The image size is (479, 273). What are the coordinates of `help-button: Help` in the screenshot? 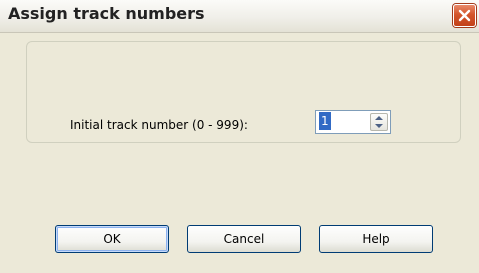 It's located at (376, 239).